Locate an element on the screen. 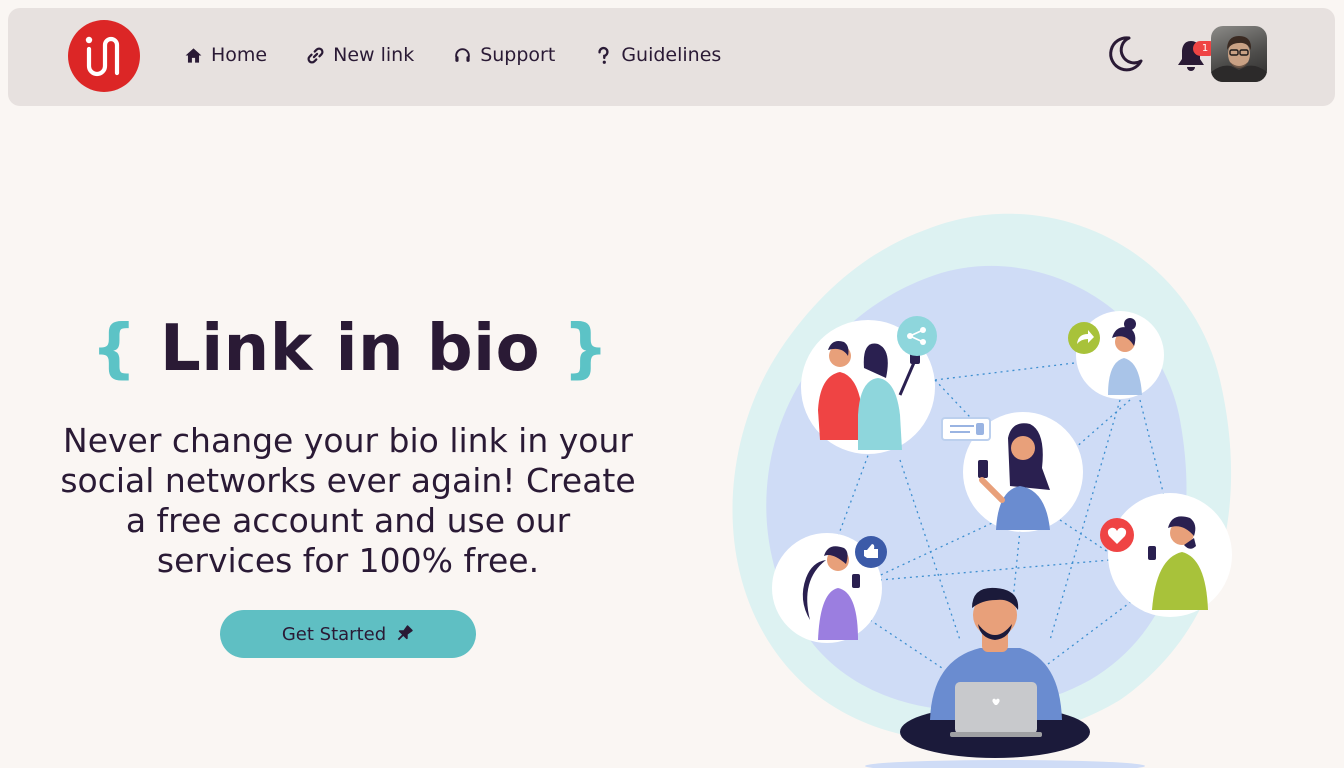 This screenshot has width=1344, height=768. hero-title: { Link in bio } is located at coordinates (350, 349).